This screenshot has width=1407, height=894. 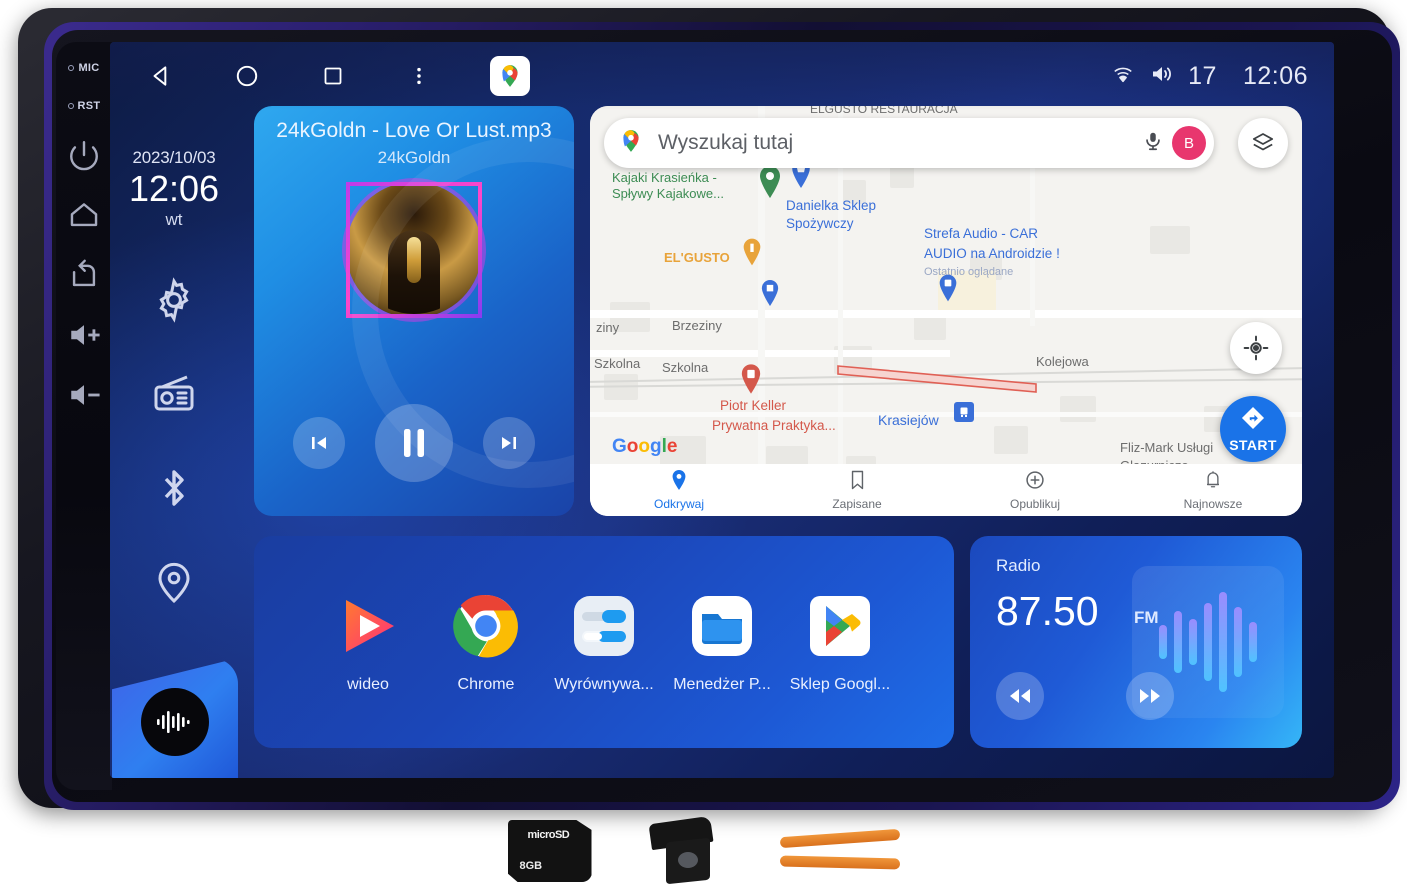 I want to click on bookmark-icon, so click(x=857, y=482).